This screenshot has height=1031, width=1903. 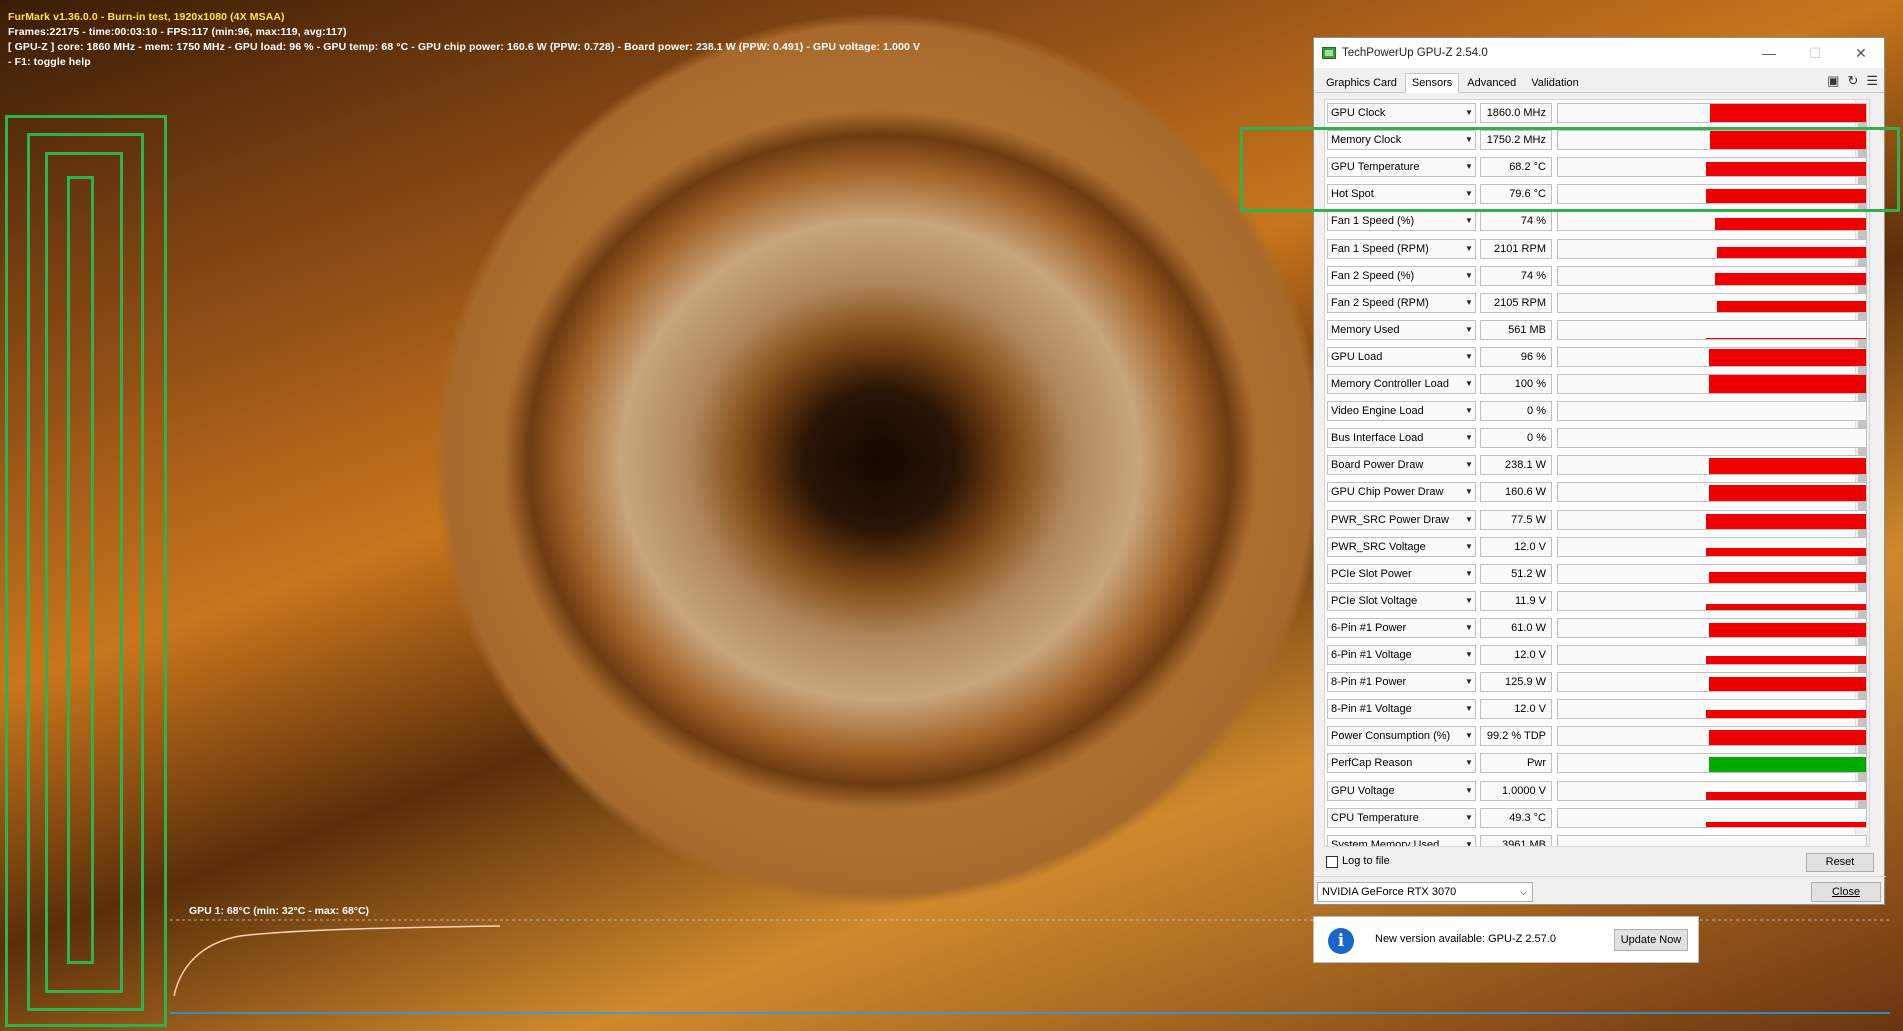 What do you see at coordinates (1401, 763) in the screenshot?
I see `sensor-name: PerfCap Reason` at bounding box center [1401, 763].